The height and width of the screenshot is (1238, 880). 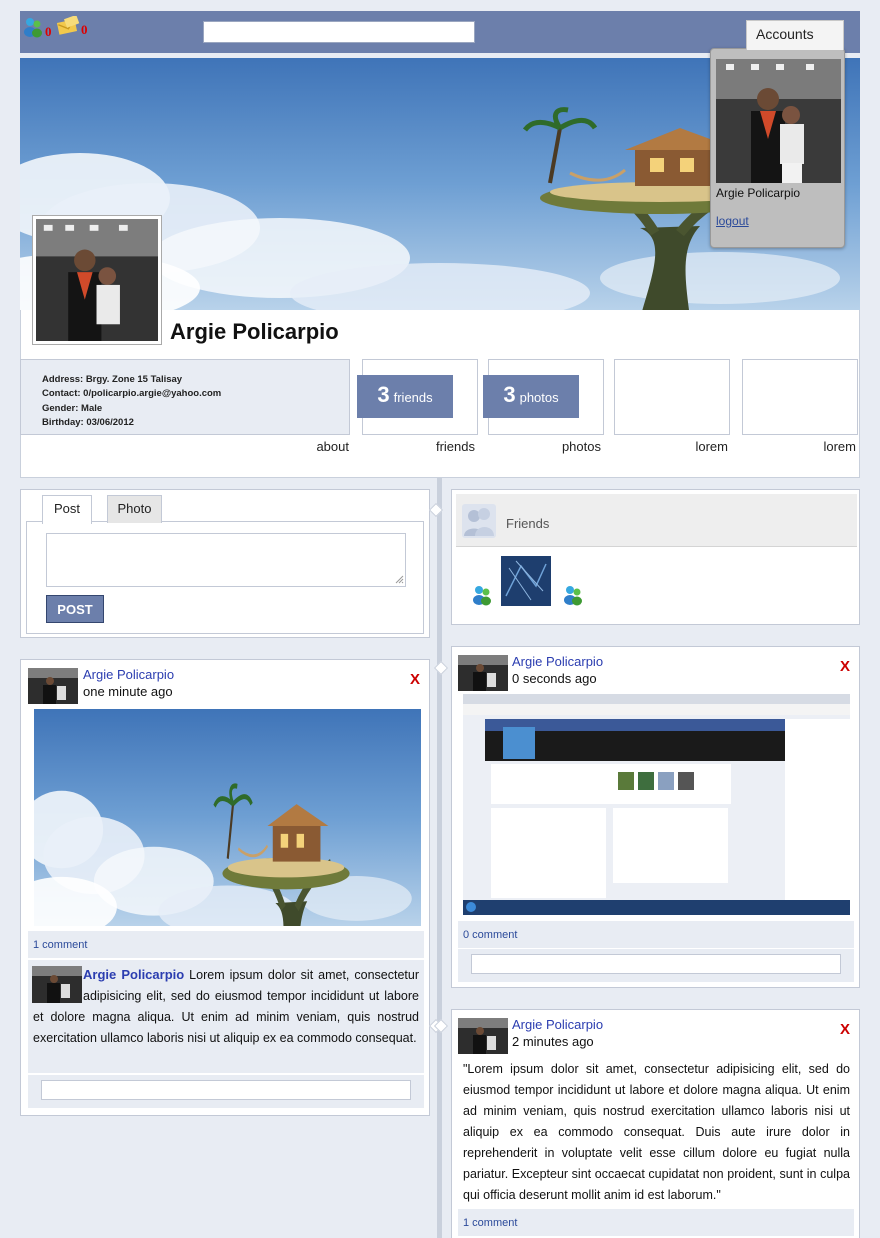 What do you see at coordinates (226, 560) in the screenshot?
I see `post-textarea` at bounding box center [226, 560].